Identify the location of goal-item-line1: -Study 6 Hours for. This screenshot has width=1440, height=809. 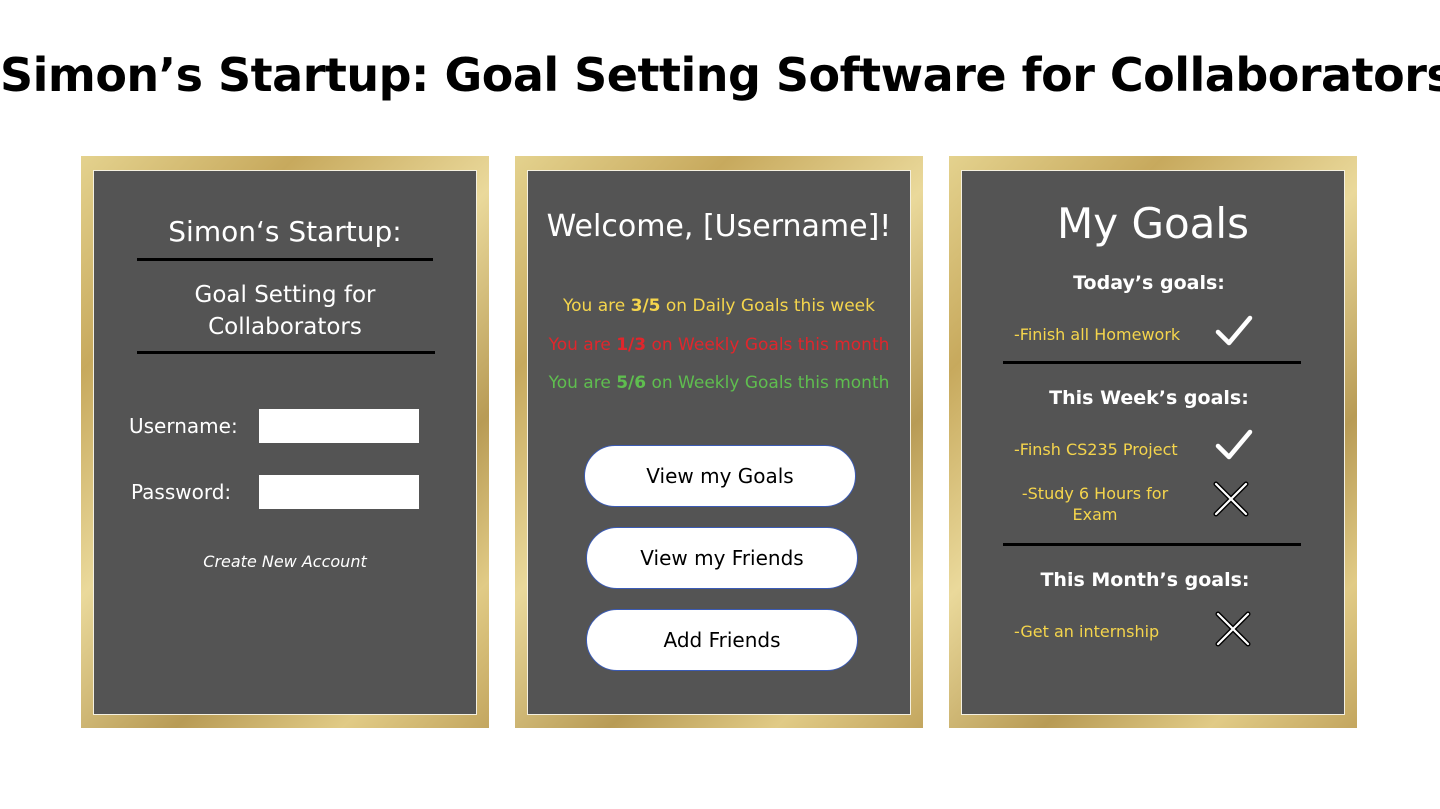
(1095, 493).